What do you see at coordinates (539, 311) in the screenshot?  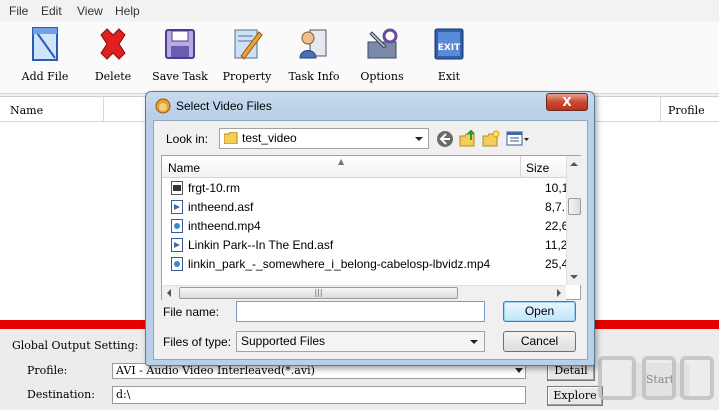 I see `open-button: Open` at bounding box center [539, 311].